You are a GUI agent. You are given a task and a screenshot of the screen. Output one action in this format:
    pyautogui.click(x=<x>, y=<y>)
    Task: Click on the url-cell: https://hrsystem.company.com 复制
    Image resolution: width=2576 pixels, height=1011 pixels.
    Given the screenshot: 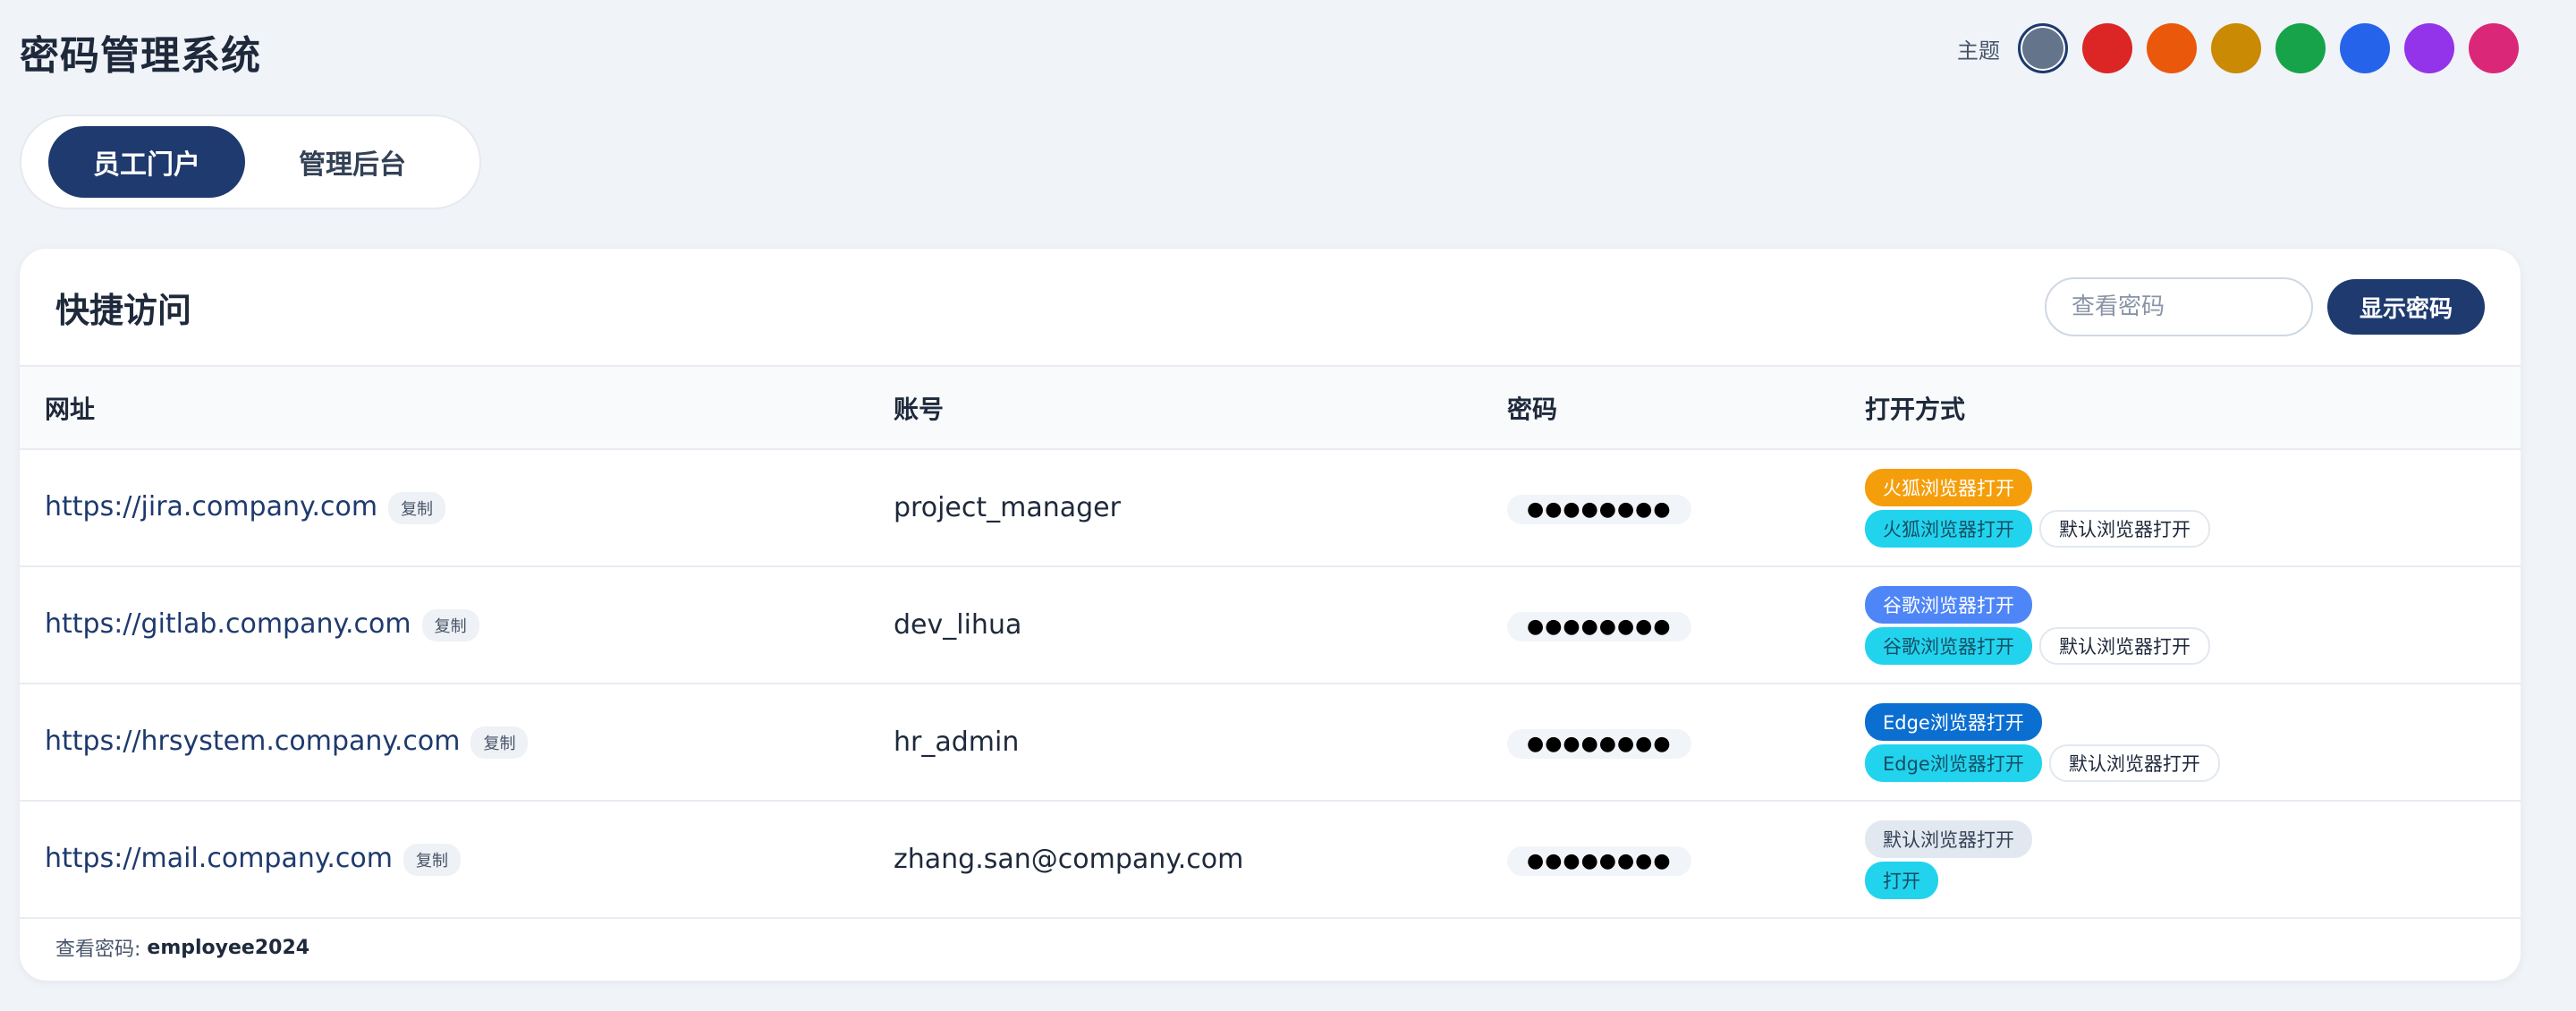 What is the action you would take?
    pyautogui.click(x=444, y=742)
    